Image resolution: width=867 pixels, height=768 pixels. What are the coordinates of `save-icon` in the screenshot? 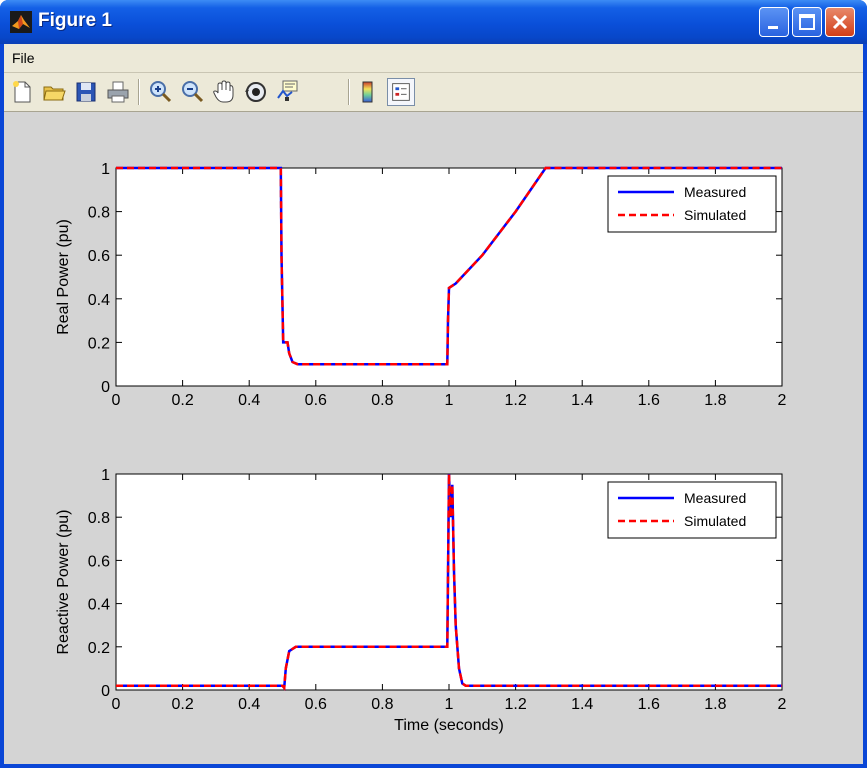 It's located at (86, 92).